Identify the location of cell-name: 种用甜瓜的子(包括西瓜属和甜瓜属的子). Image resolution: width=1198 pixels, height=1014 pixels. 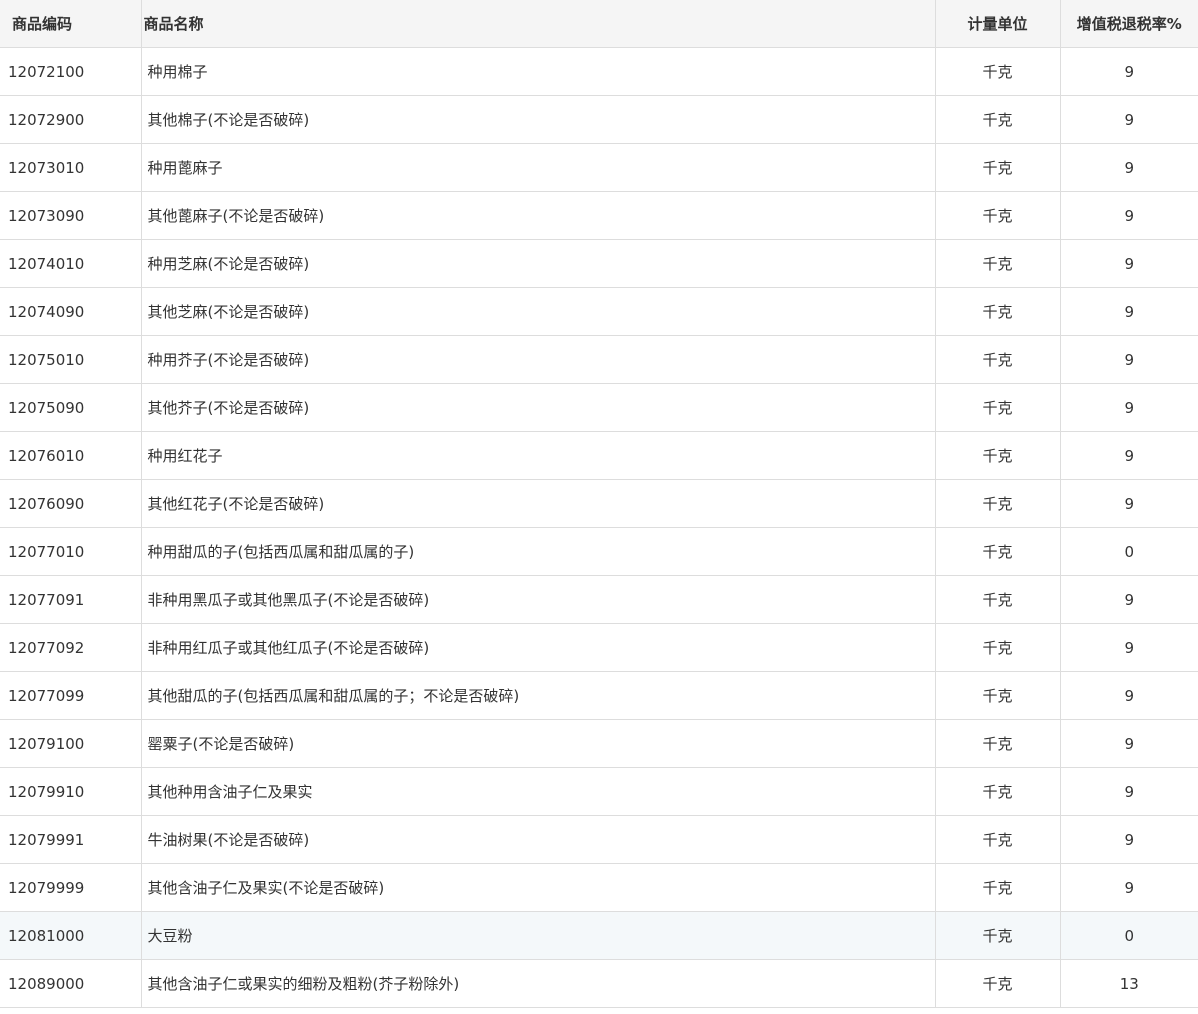
(538, 551).